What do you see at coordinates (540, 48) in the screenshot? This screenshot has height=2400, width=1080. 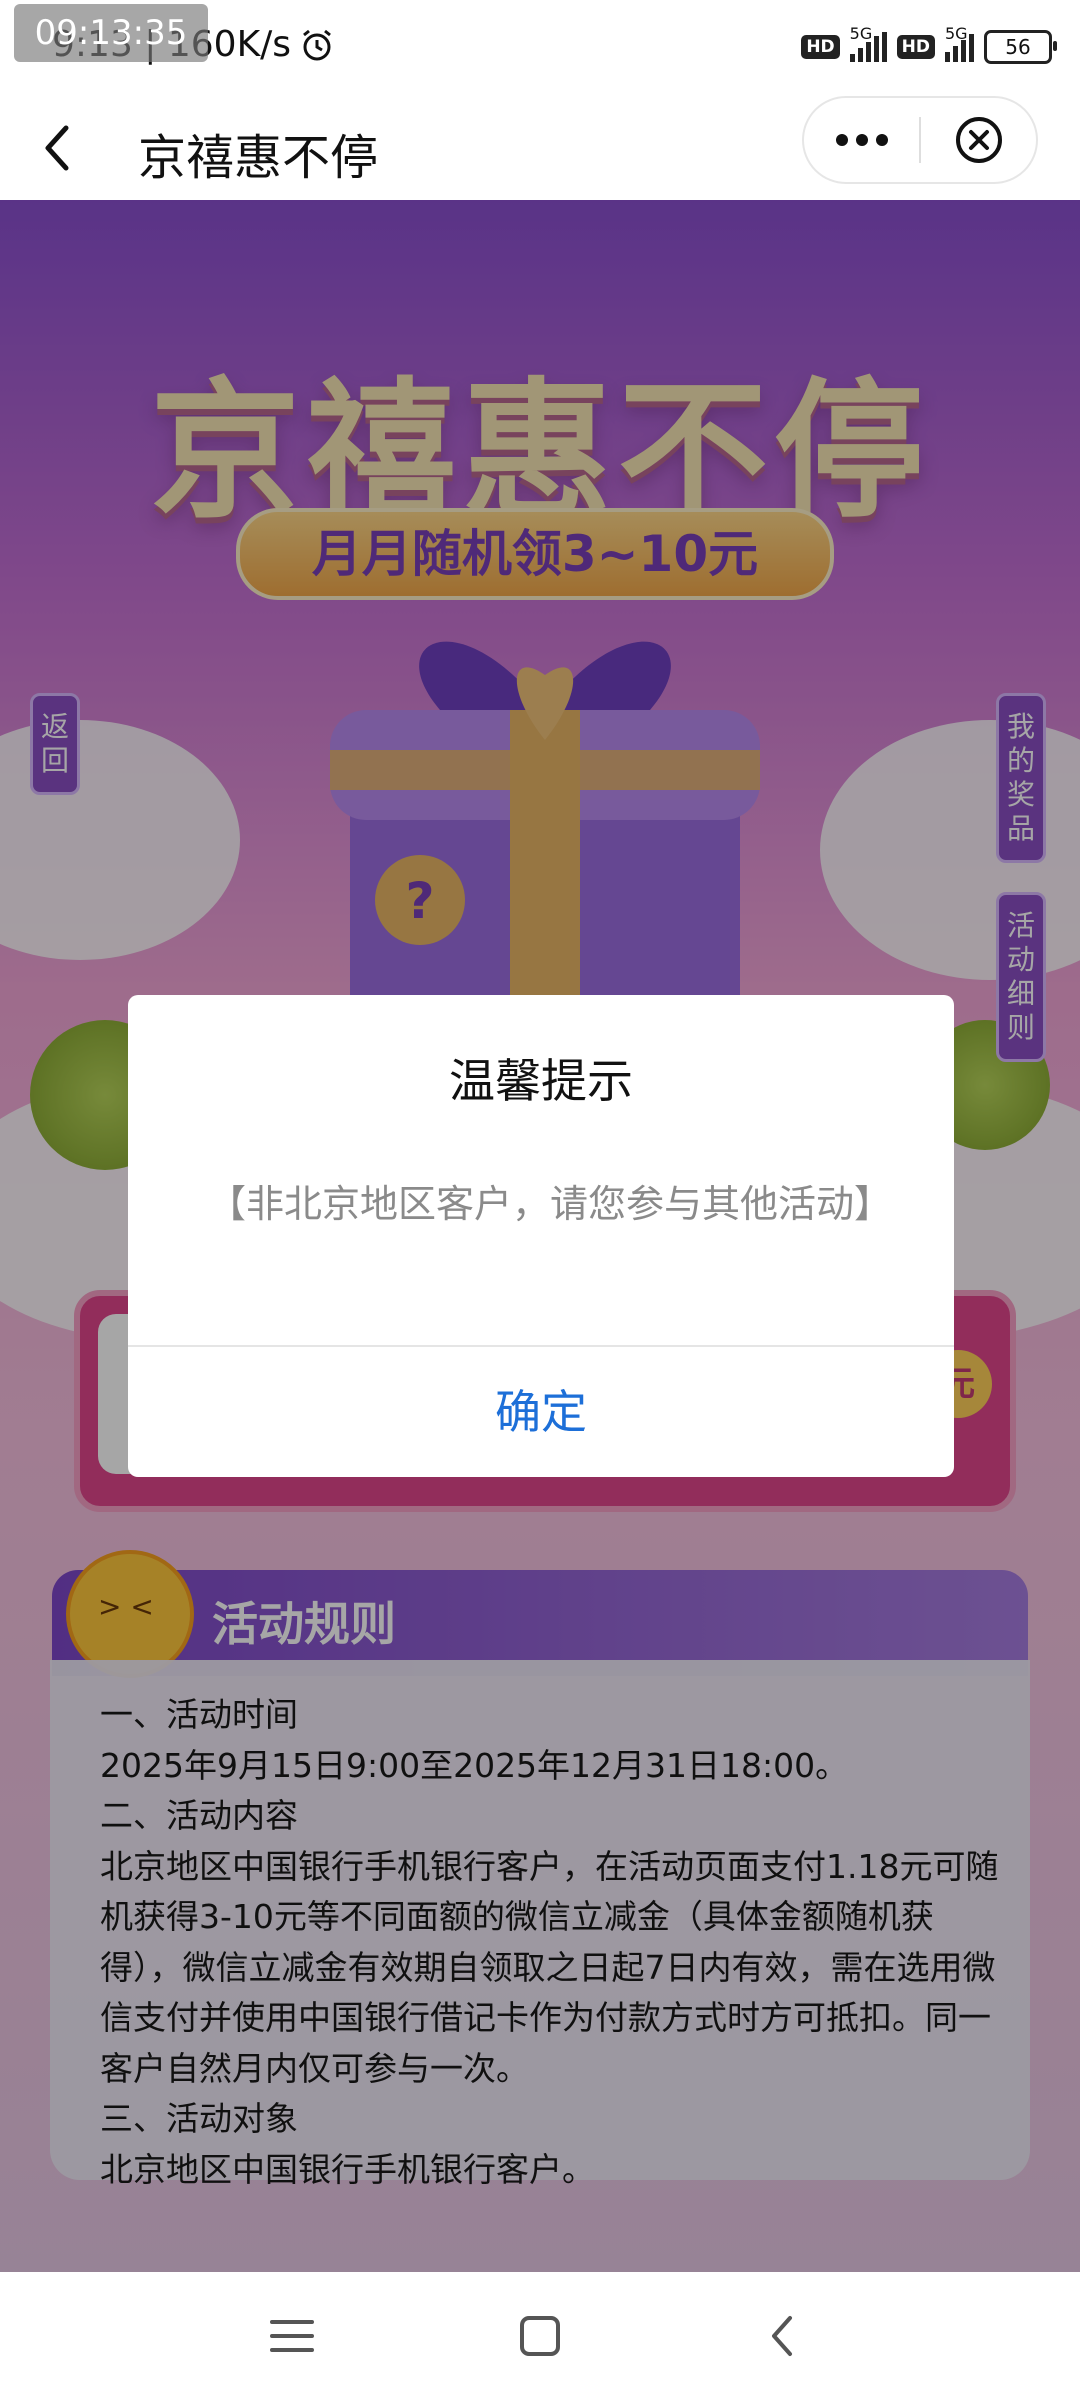 I see `status-bar: 9:13 | 160K/s 09:13:35 HD 5G HD 5G 56` at bounding box center [540, 48].